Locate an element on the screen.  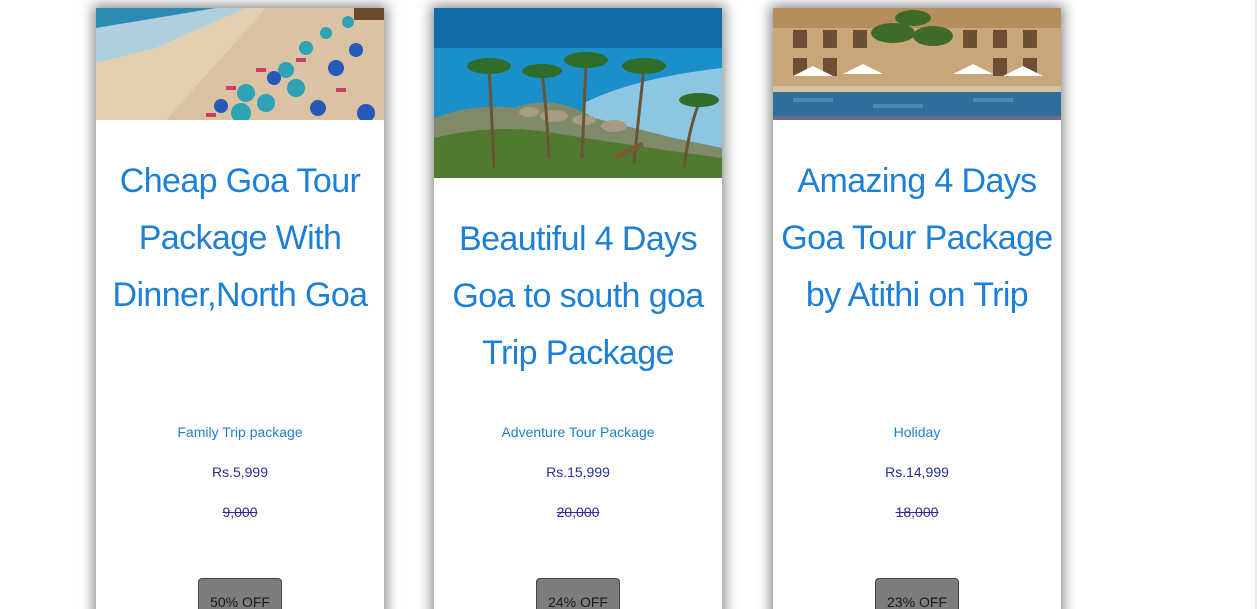
package-category: Adventure Tour Package is located at coordinates (578, 432).